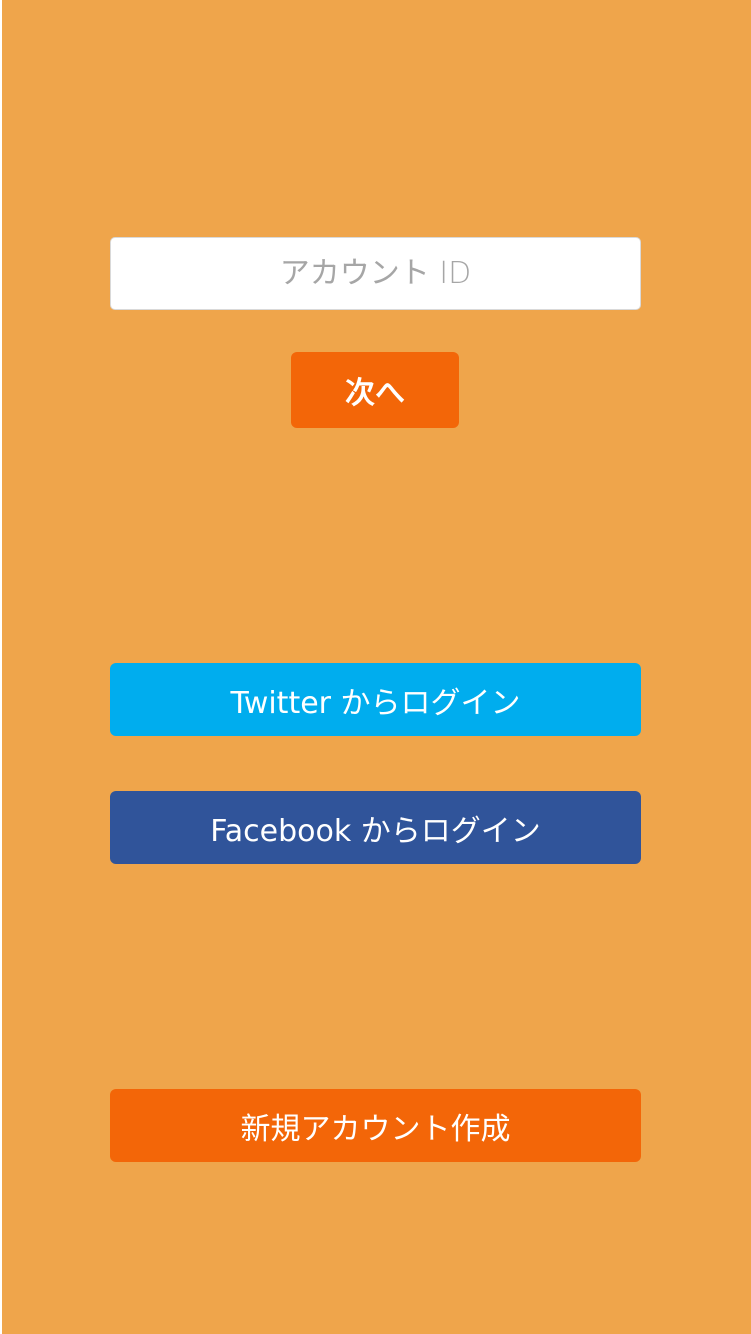 The image size is (751, 1334). I want to click on next-button: 次へ, so click(375, 390).